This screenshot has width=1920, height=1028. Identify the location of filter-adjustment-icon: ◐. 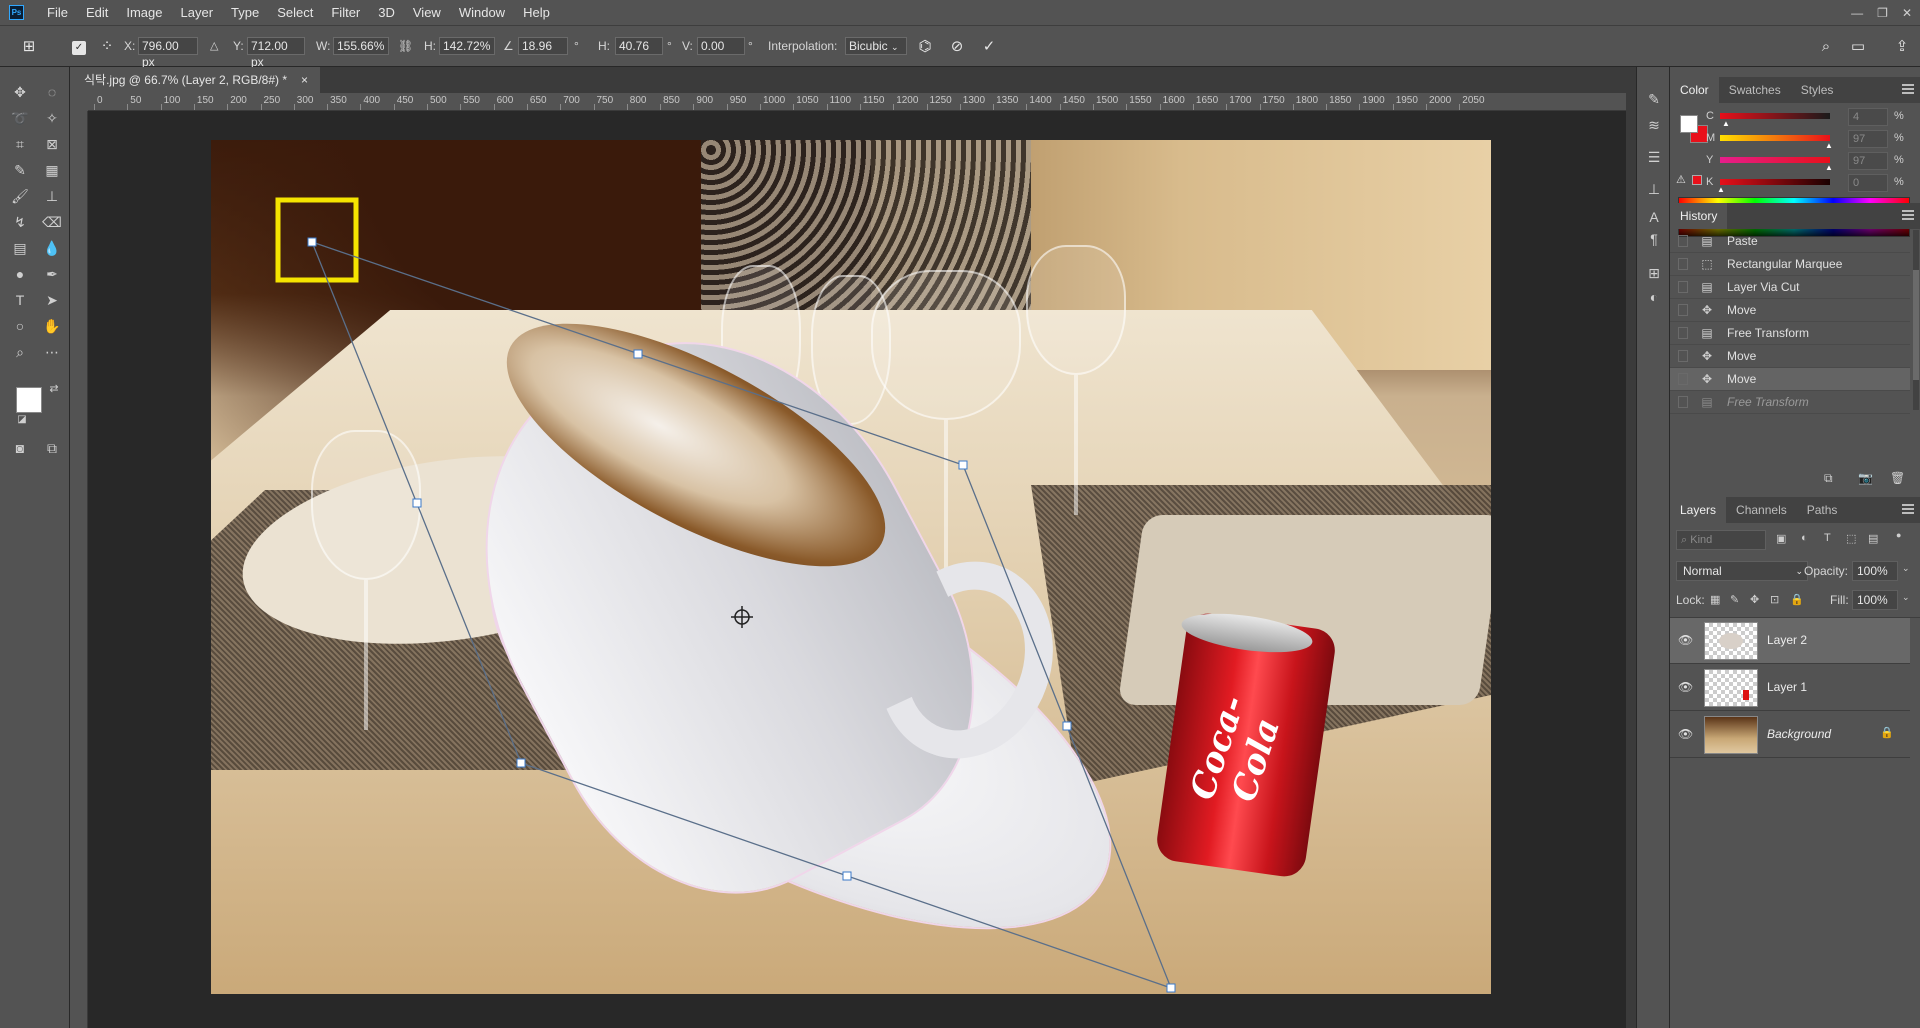
(1804, 538).